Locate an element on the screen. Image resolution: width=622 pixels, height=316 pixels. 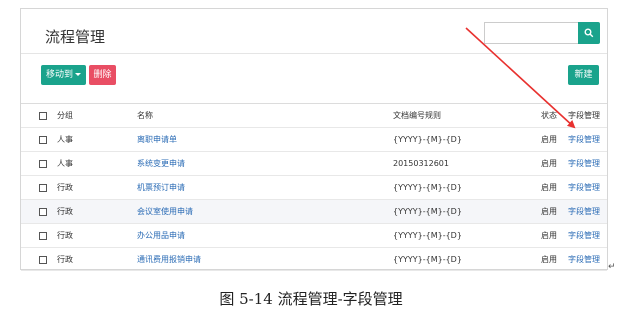
table-row: 行政 机票预订申请 {YYYY}-{M}-{D} 启用 字段管理 is located at coordinates (314, 187).